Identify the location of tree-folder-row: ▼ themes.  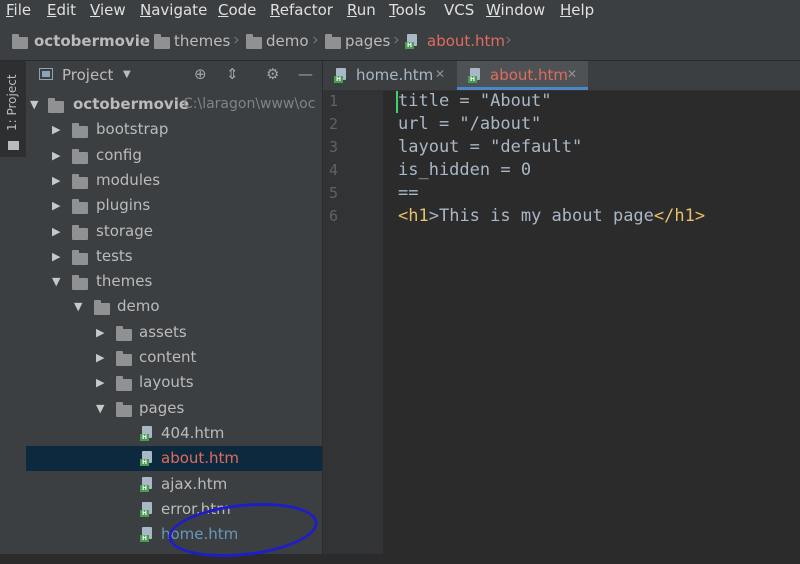
(174, 281).